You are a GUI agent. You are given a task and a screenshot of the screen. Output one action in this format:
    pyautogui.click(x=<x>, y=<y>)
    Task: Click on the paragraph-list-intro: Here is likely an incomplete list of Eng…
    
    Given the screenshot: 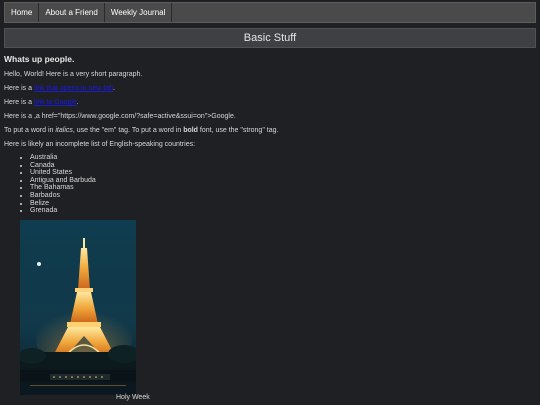 What is the action you would take?
    pyautogui.click(x=100, y=144)
    